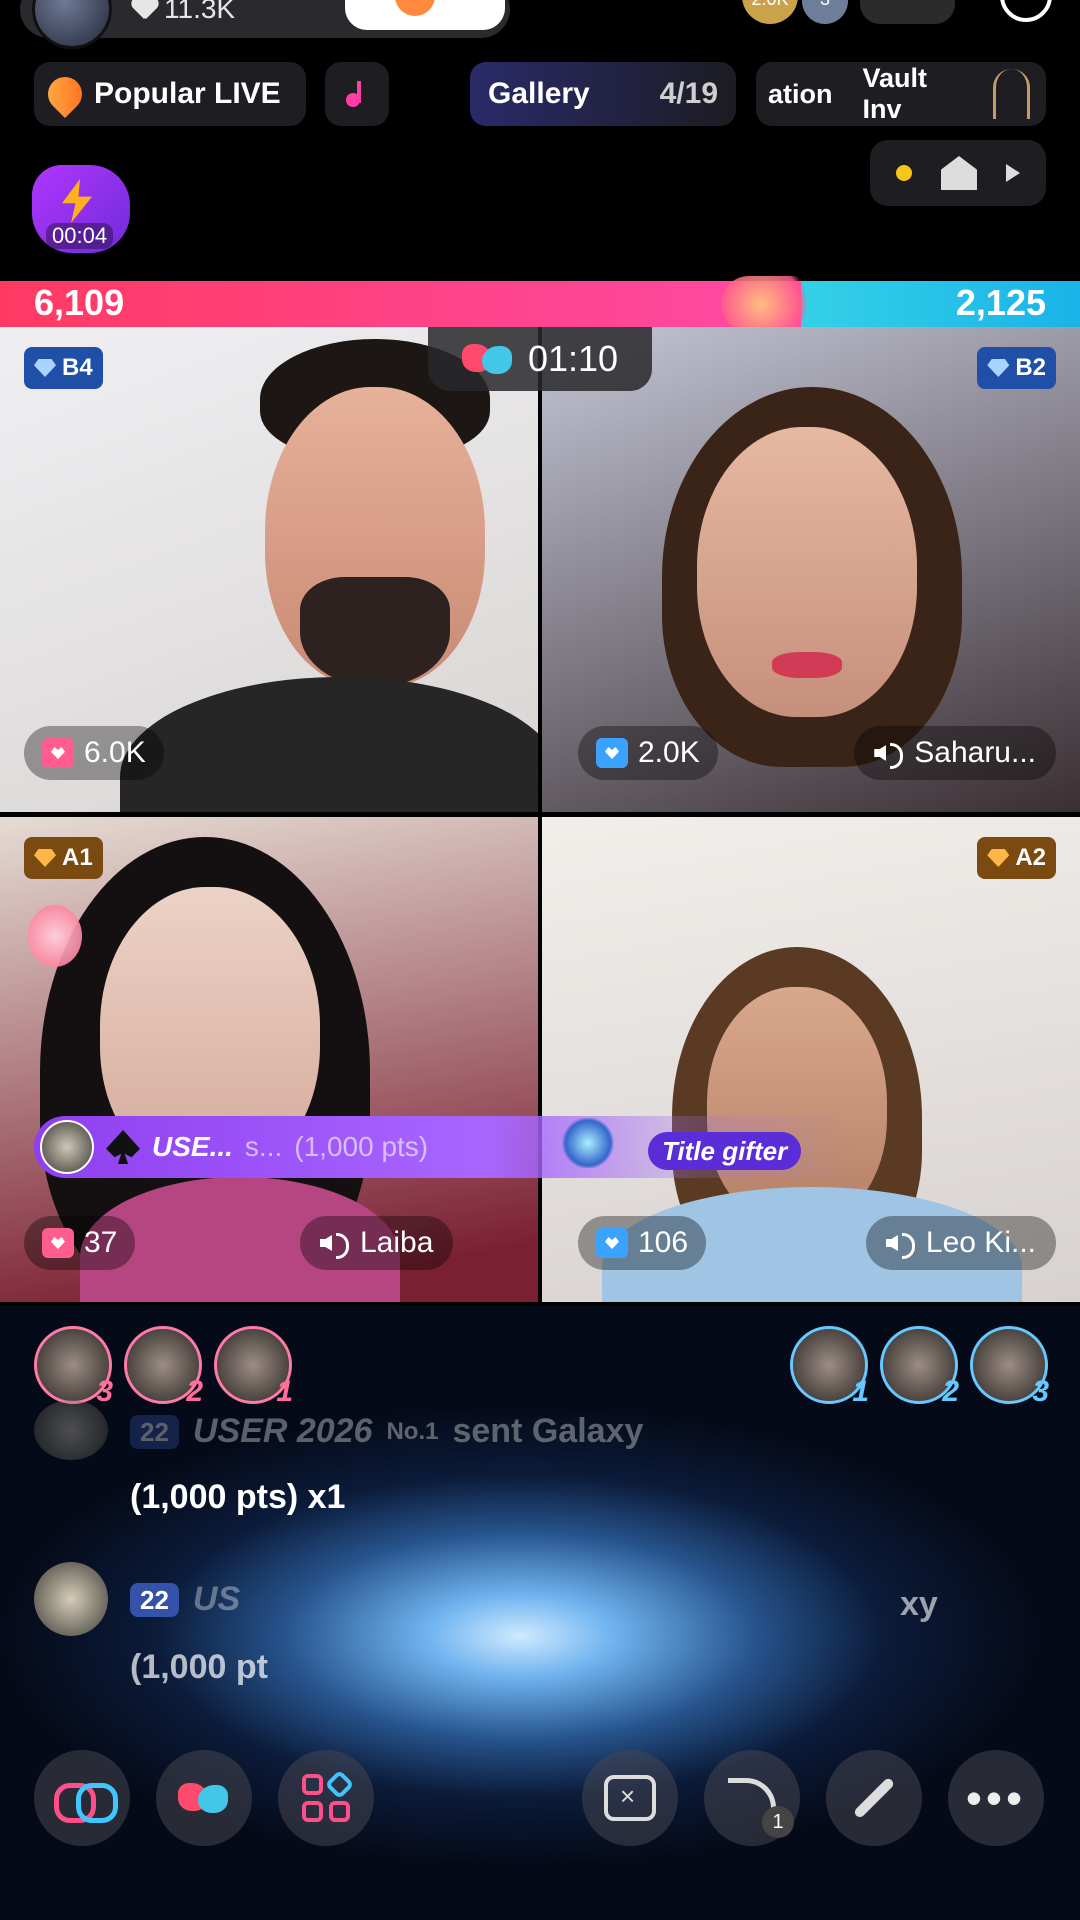  Describe the element at coordinates (725, 1151) in the screenshot. I see `title-gifter-tag: Title gifter` at that location.